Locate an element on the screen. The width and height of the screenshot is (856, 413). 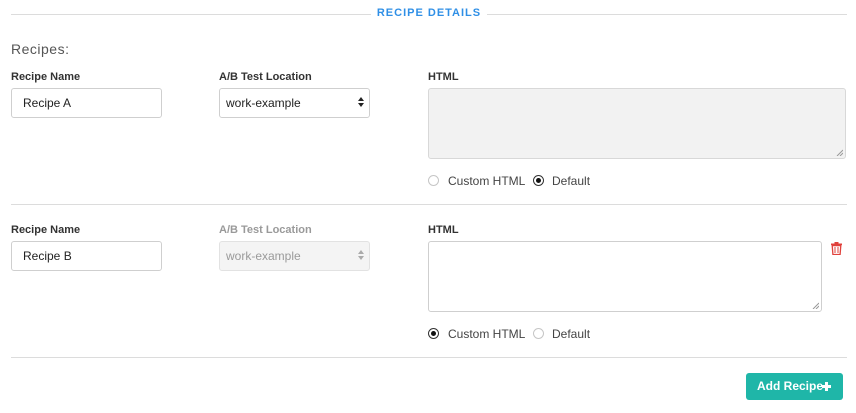
section-header: RECIPE DETAILS is located at coordinates (429, 14).